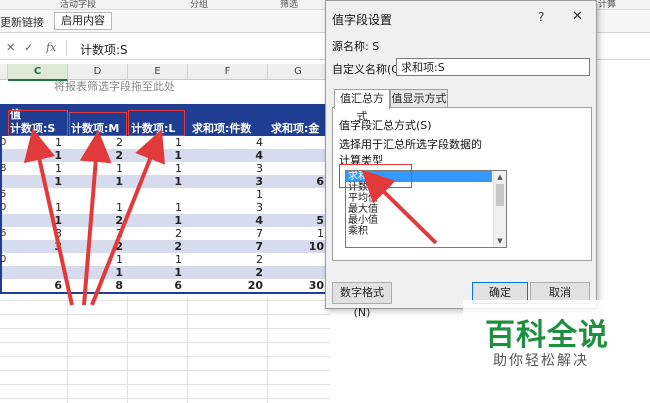 Image resolution: width=650 pixels, height=403 pixels. Describe the element at coordinates (228, 72) in the screenshot. I see `column-header-f: F` at that location.